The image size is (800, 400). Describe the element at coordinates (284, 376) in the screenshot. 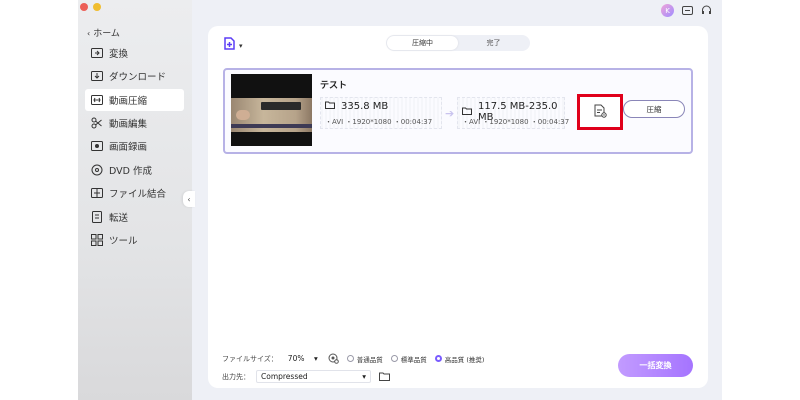

I see `output-folder-value: Compressed` at that location.